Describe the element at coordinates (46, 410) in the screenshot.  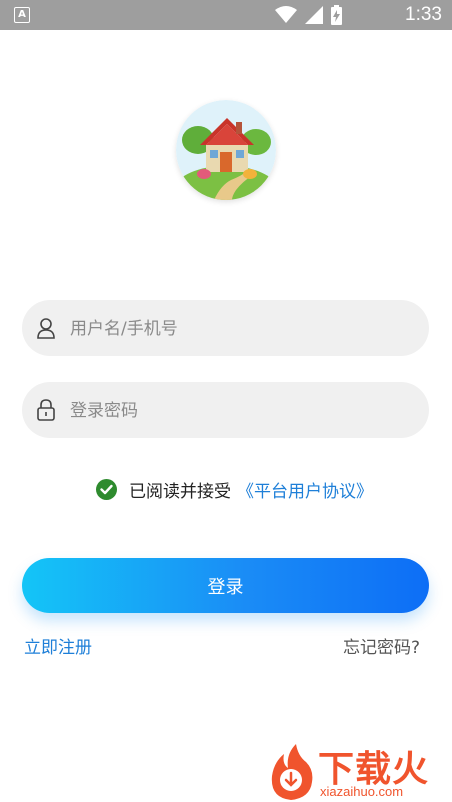
I see `lock-icon` at that location.